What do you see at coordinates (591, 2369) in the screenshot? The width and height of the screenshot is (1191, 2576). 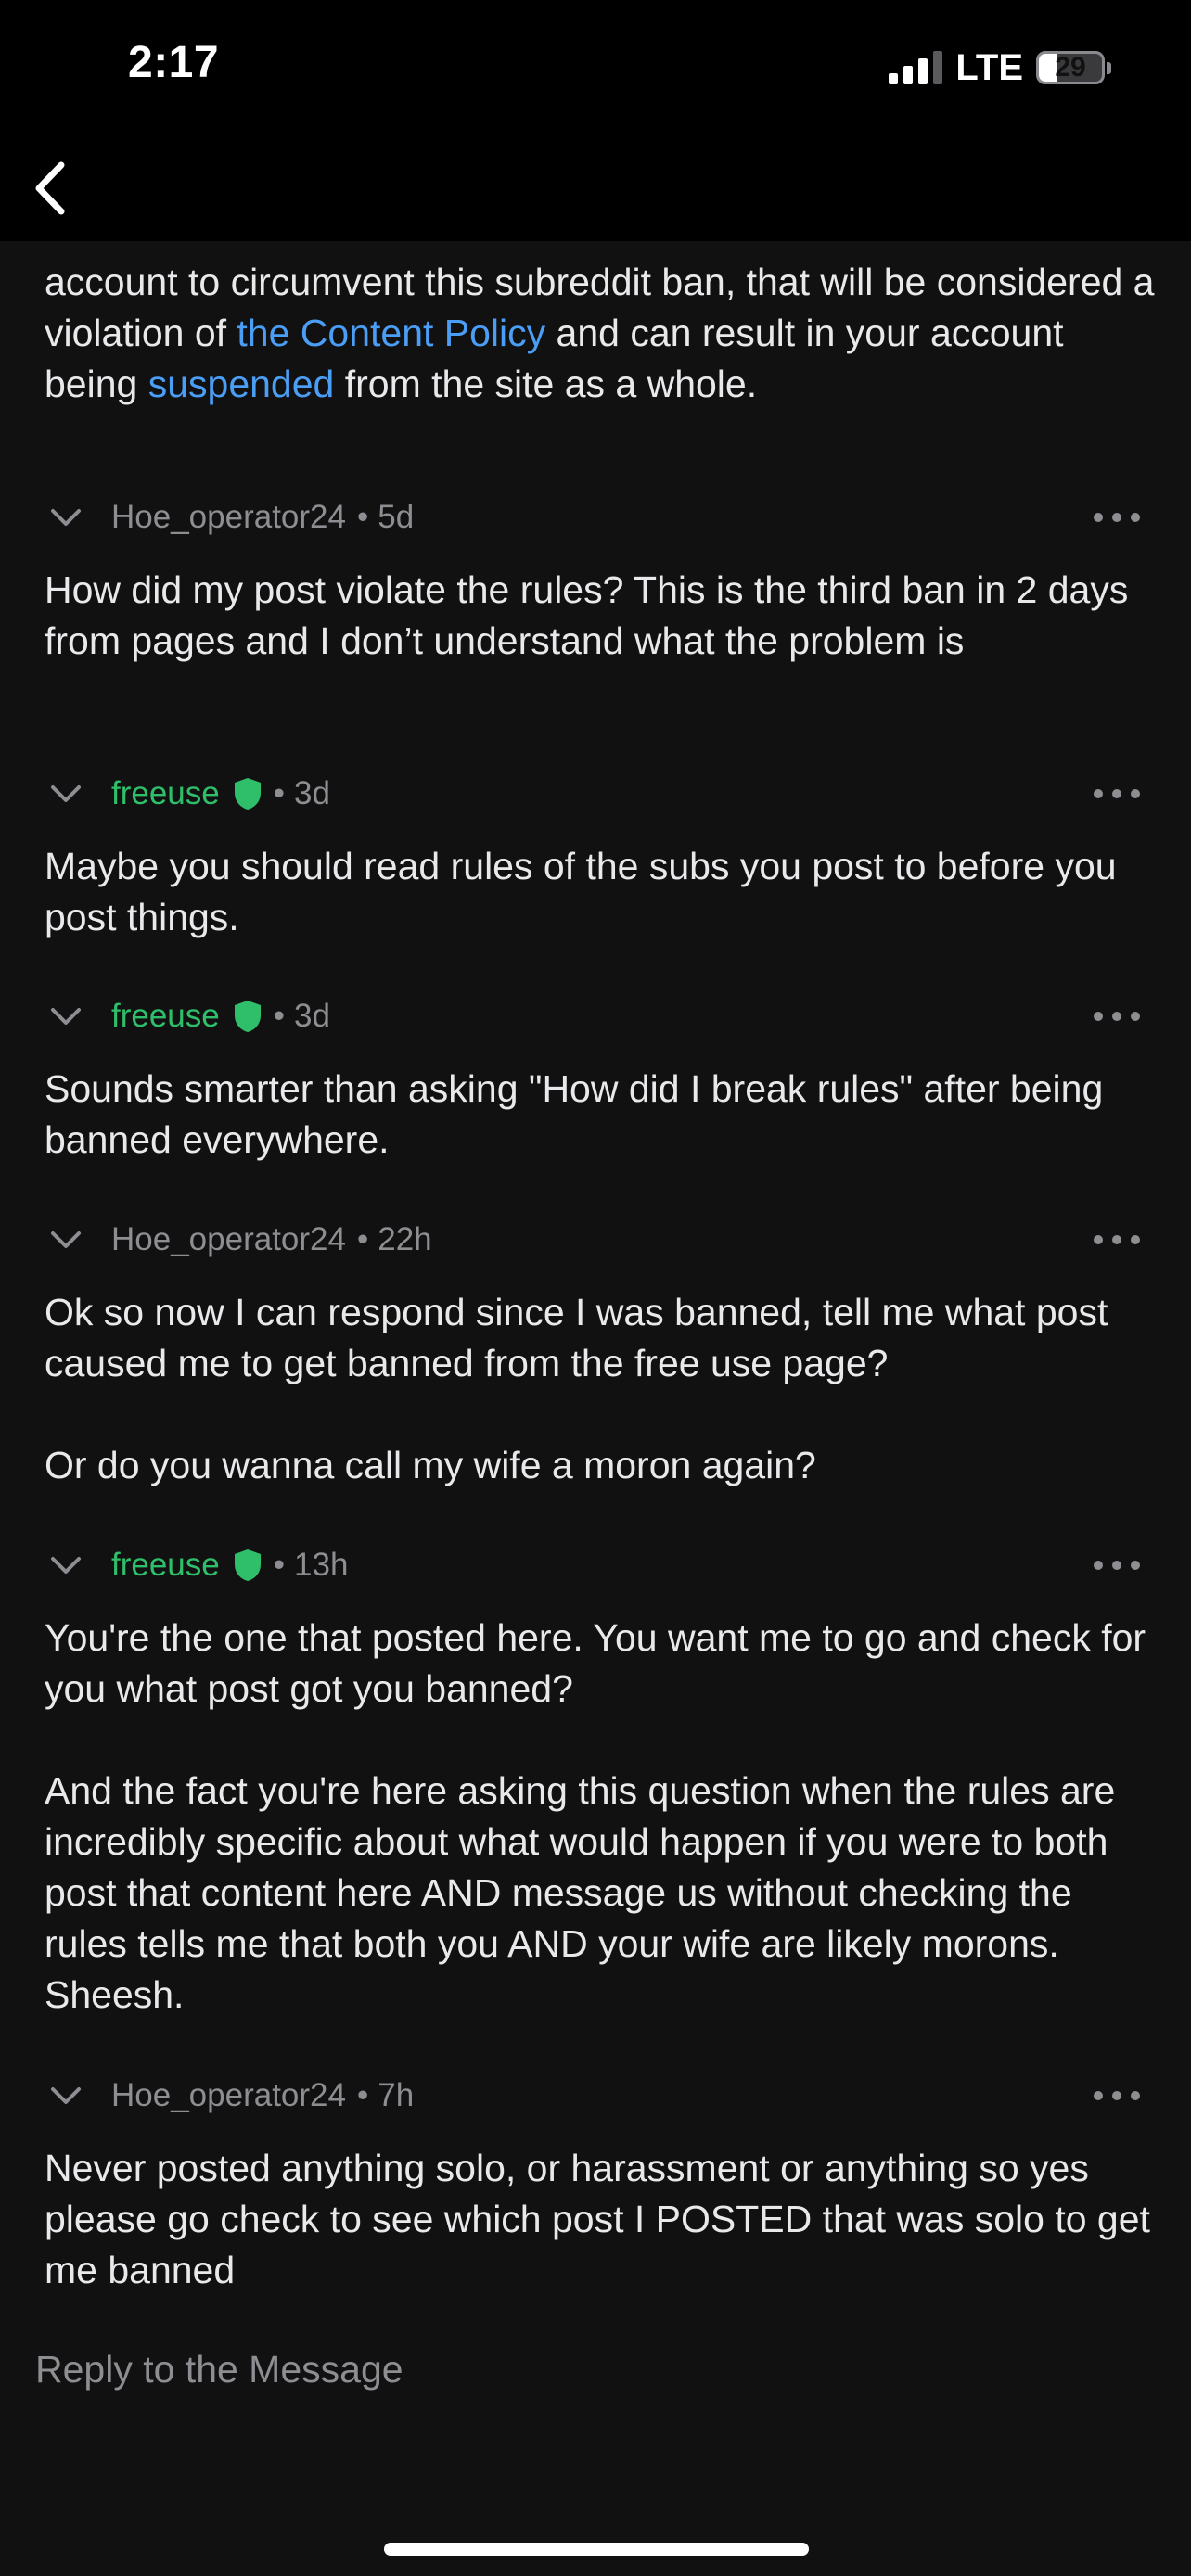 I see `reply-input: Reply to the Message` at bounding box center [591, 2369].